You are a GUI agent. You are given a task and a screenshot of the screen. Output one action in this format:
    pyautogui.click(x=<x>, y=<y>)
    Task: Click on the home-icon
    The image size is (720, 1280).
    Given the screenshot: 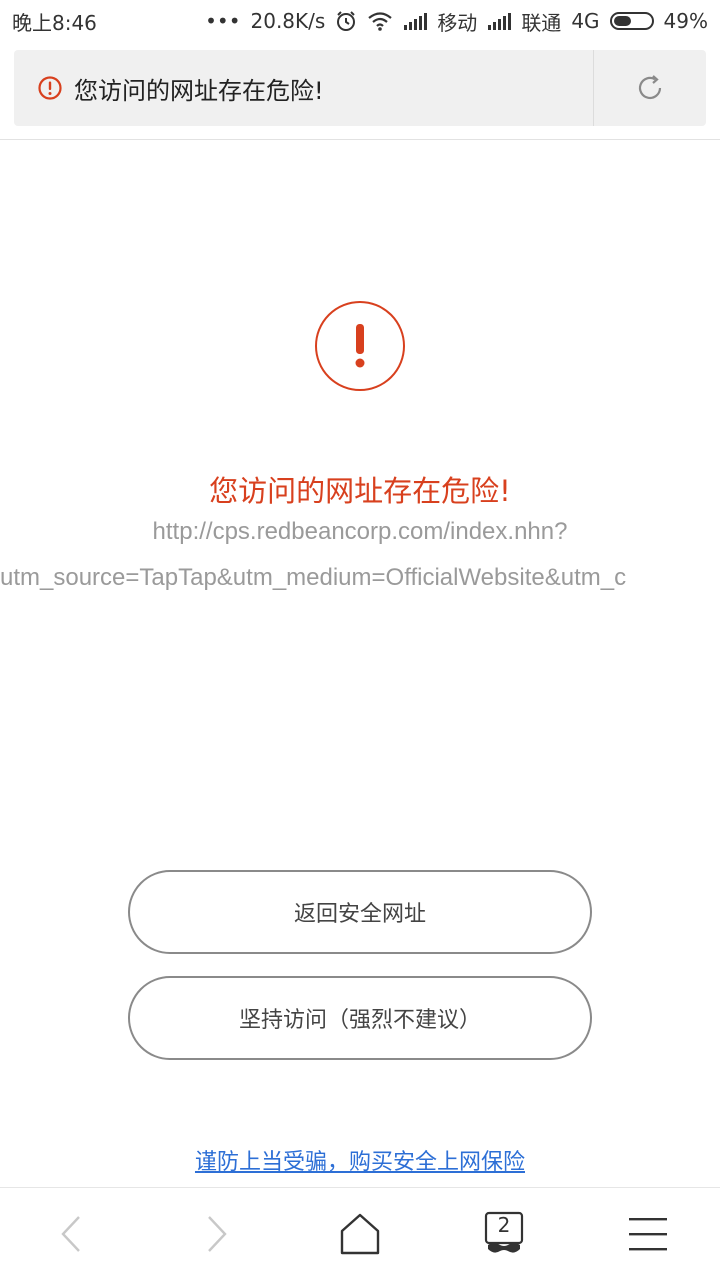 What is the action you would take?
    pyautogui.click(x=360, y=1234)
    